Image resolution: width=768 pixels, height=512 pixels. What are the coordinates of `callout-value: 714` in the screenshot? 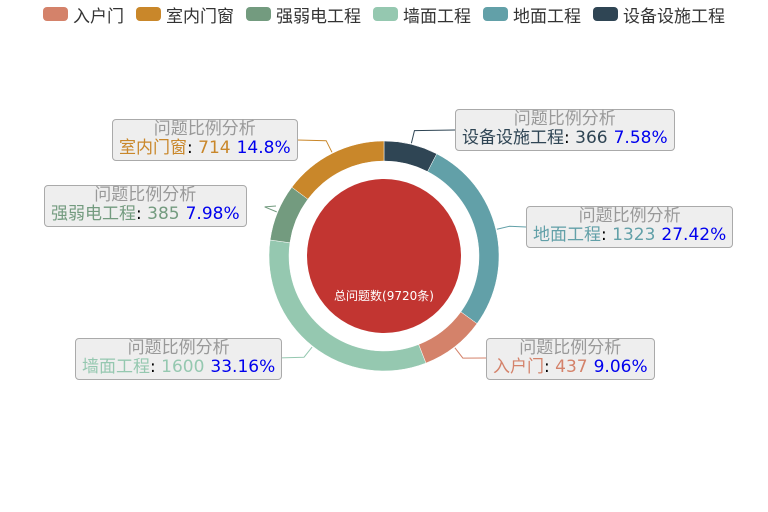 It's located at (214, 148).